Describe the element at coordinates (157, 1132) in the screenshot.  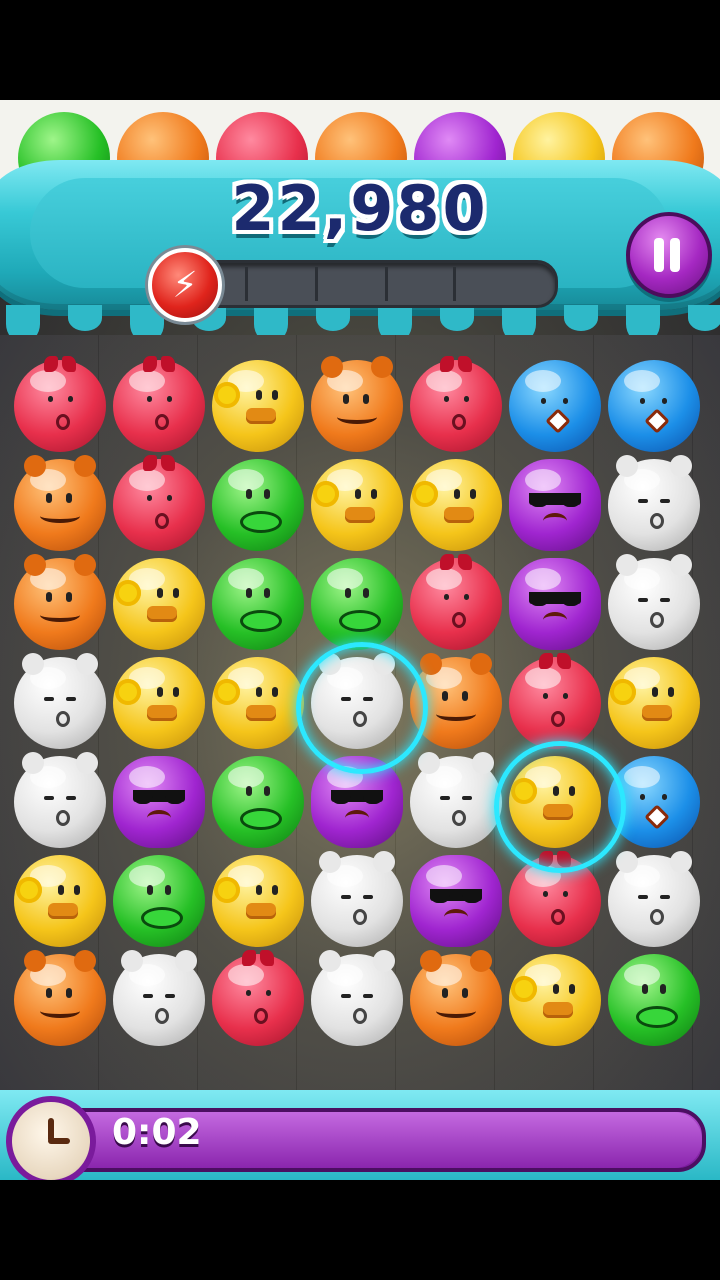
I see `timer-value: 0:02` at that location.